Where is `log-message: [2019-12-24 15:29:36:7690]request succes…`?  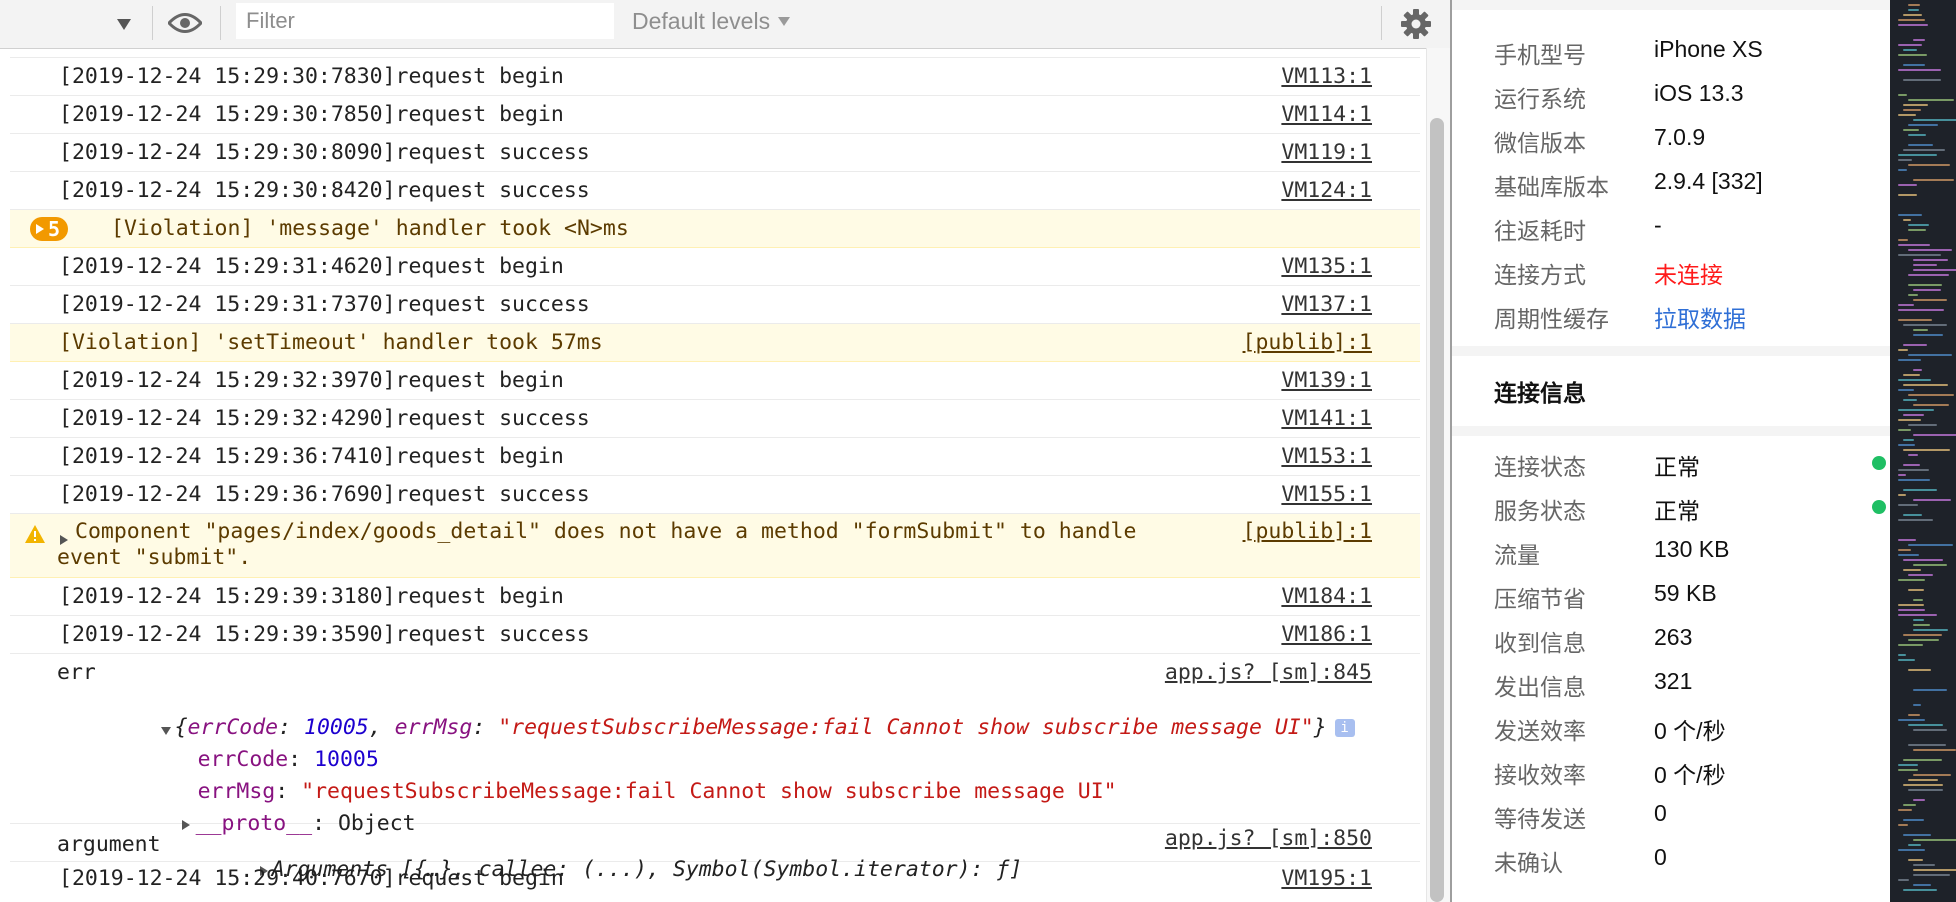
log-message: [2019-12-24 15:29:36:7690]request succes… is located at coordinates (324, 494).